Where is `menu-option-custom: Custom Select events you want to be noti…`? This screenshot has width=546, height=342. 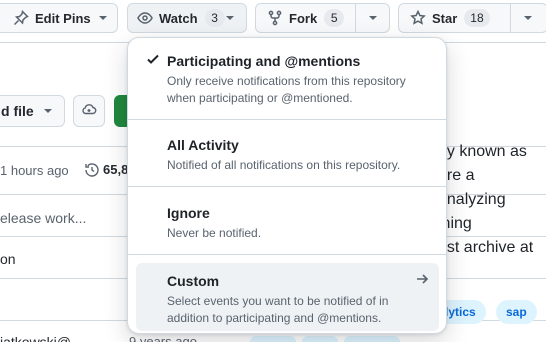 menu-option-custom: Custom Select events you want to be noti… is located at coordinates (287, 297).